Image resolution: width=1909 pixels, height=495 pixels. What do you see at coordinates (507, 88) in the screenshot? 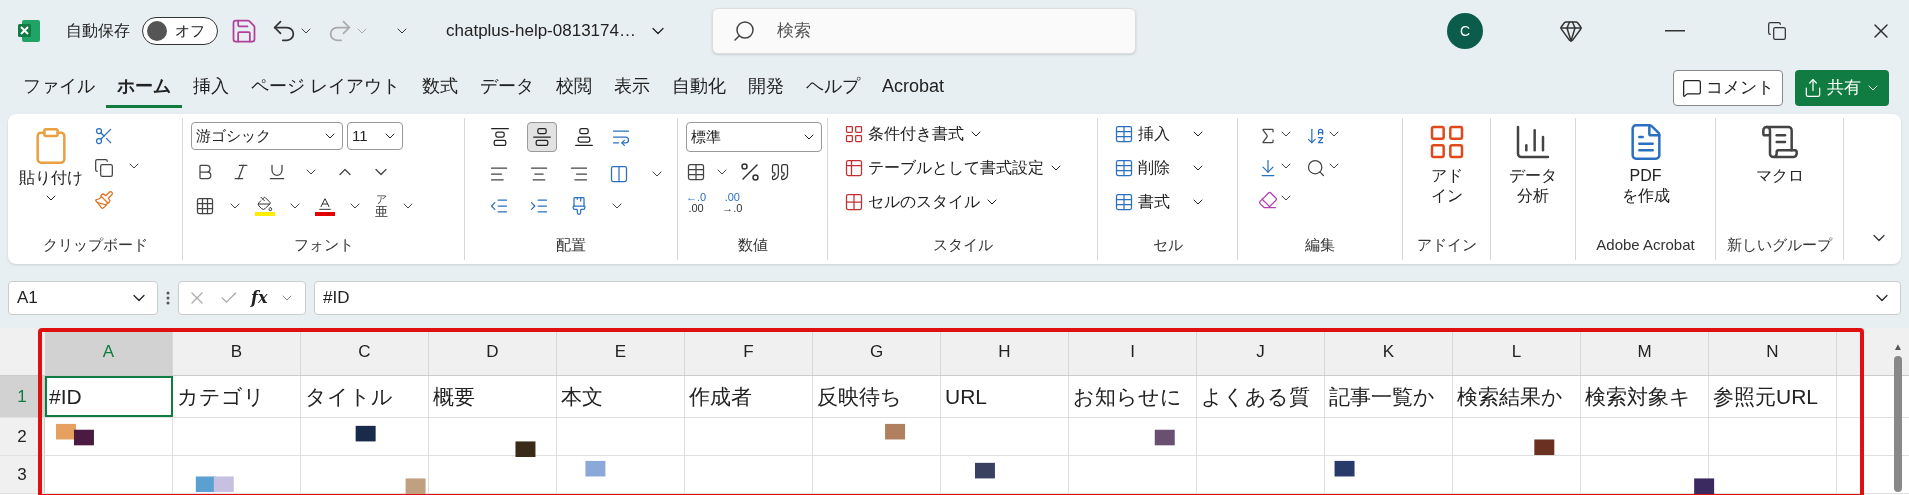
I see `menu-tab: データ` at bounding box center [507, 88].